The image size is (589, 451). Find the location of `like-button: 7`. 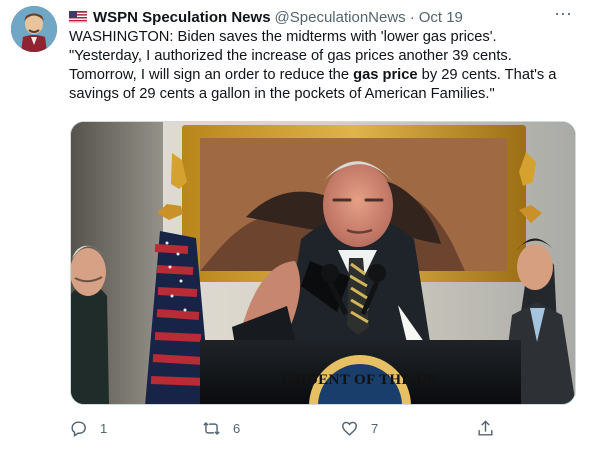

like-button: 7 is located at coordinates (359, 428).